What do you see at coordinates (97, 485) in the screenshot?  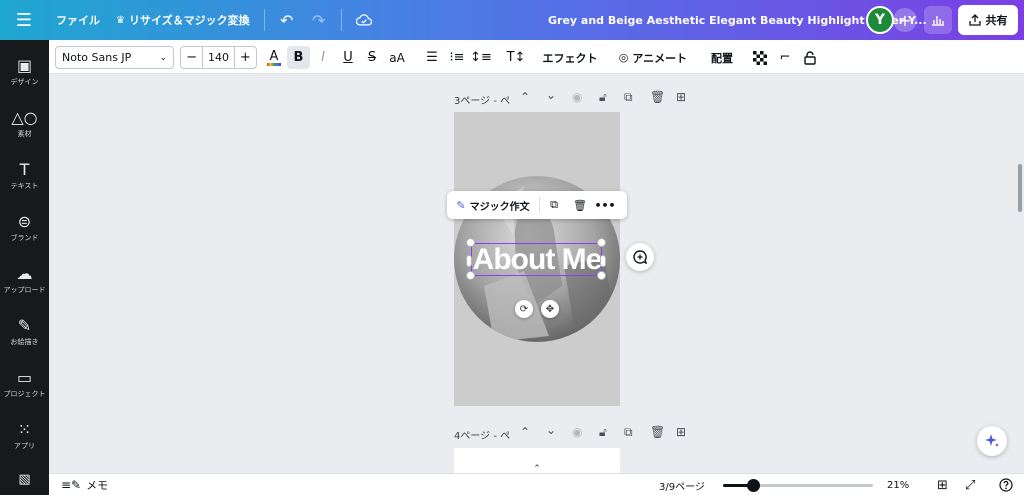 I see `notes-label: メモ` at bounding box center [97, 485].